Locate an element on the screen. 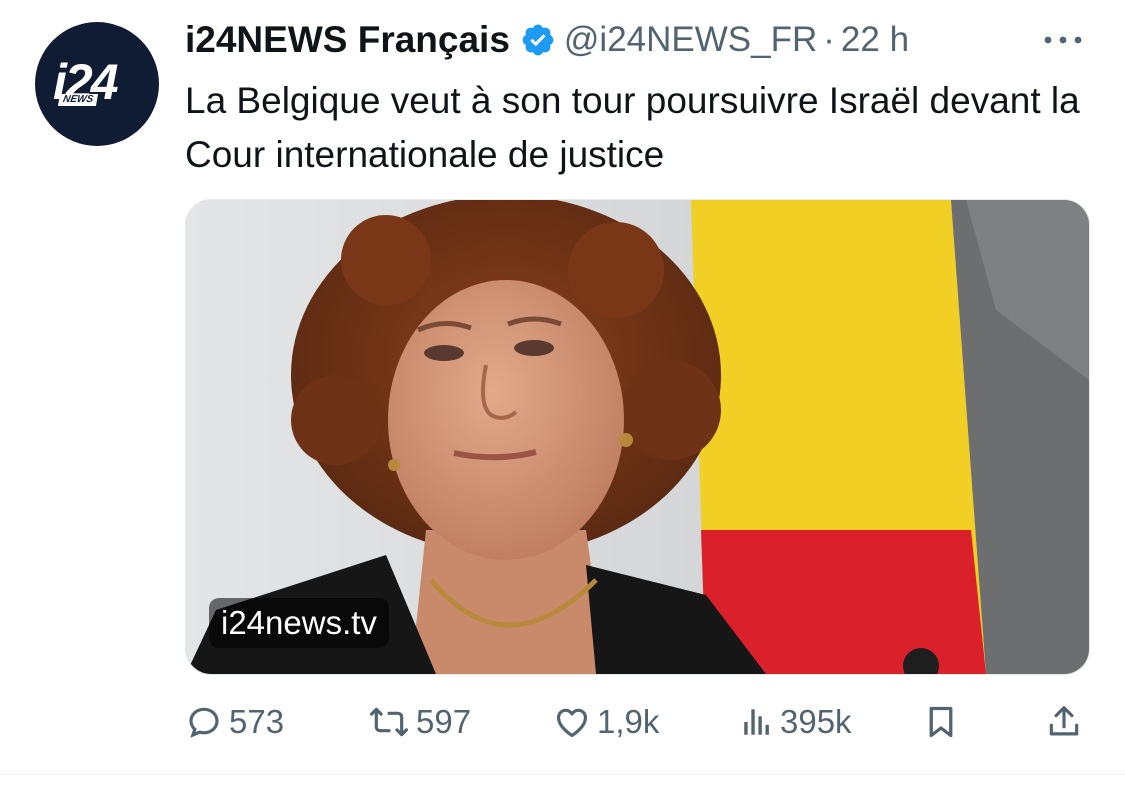  avatar: i24 NEWS is located at coordinates (97, 84).